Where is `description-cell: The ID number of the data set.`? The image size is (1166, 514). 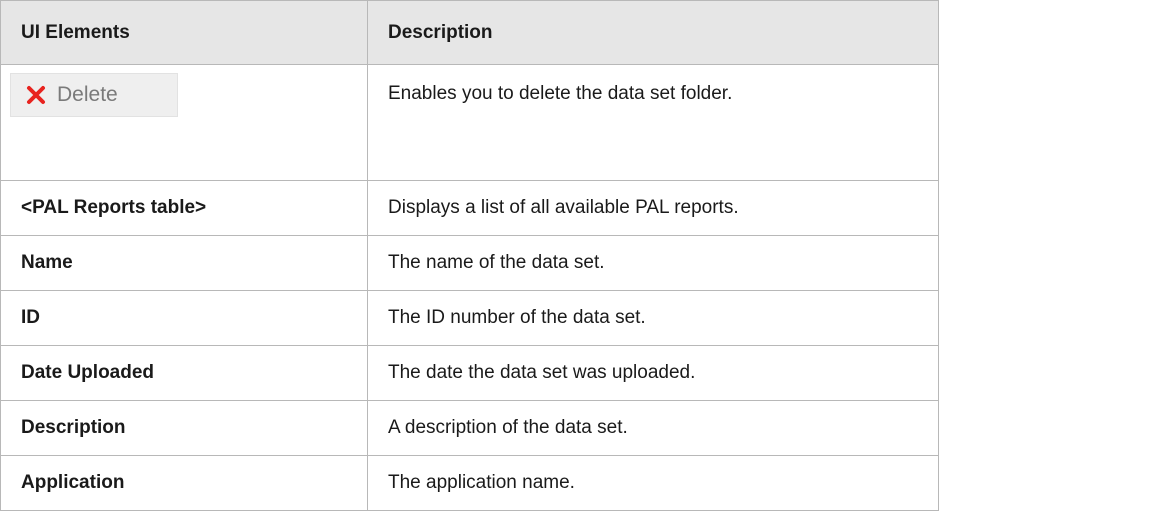 description-cell: The ID number of the data set. is located at coordinates (653, 318).